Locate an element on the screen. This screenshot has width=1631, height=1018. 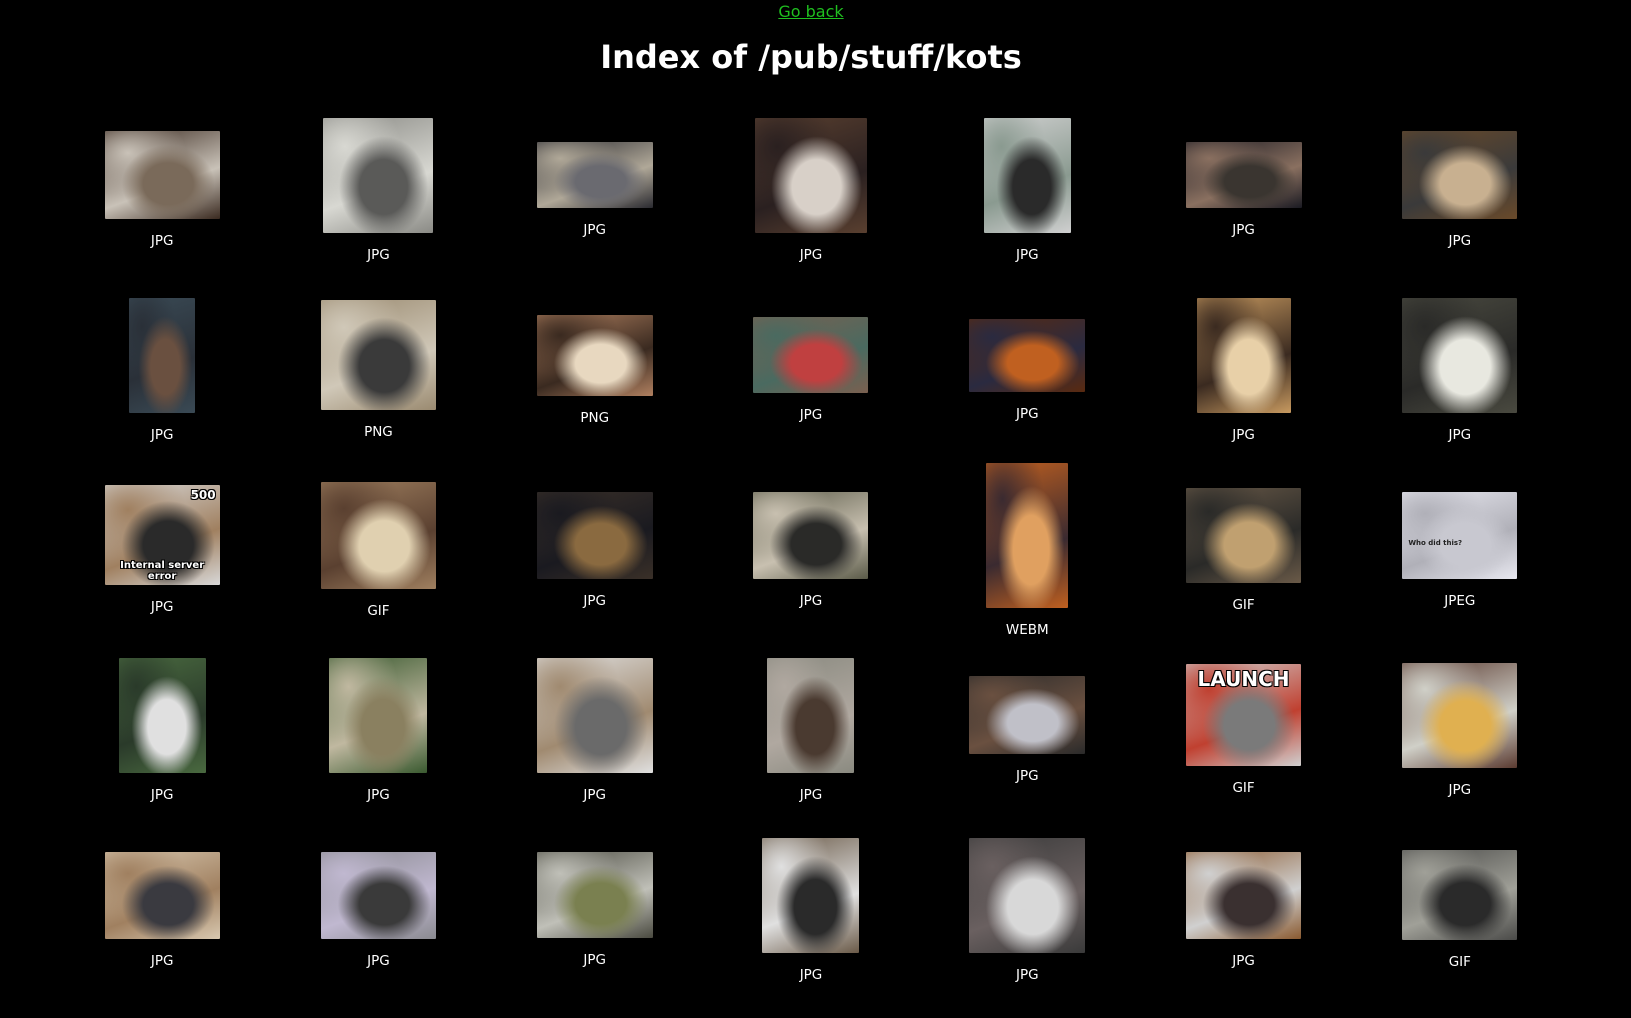
cat-thumbs-up-photo is located at coordinates (594, 715).